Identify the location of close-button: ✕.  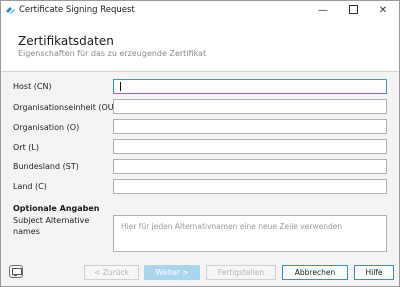
(383, 11).